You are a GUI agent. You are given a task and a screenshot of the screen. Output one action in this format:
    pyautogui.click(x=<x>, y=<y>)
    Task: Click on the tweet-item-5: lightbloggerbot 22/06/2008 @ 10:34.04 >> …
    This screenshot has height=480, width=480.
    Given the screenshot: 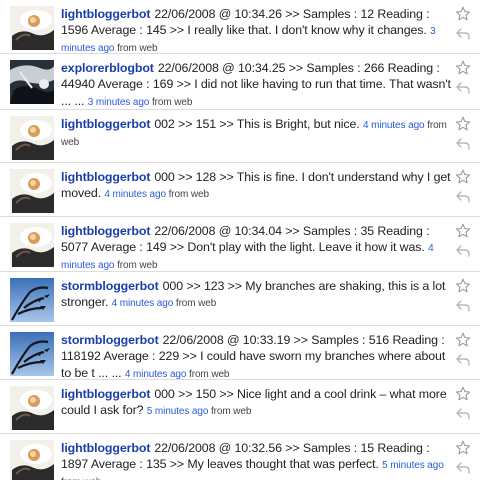 What is the action you would take?
    pyautogui.click(x=240, y=244)
    